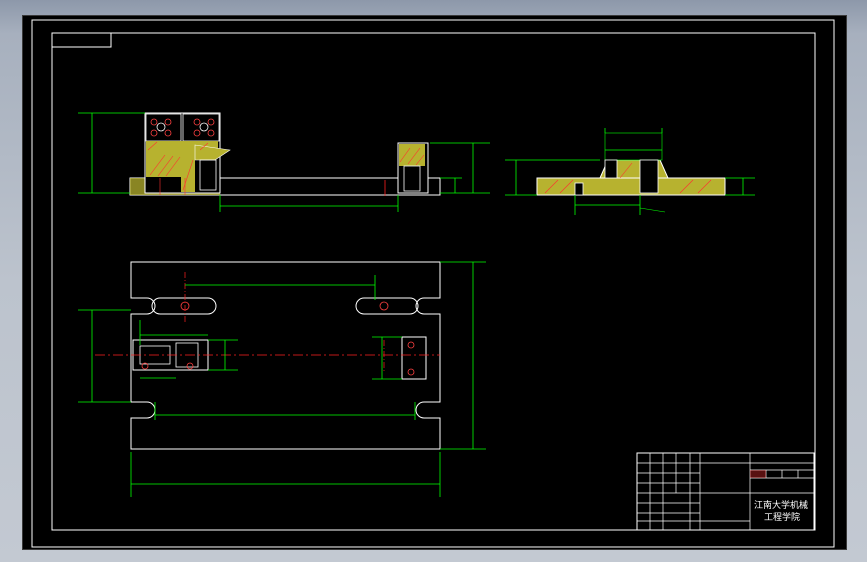 The height and width of the screenshot is (562, 867). Describe the element at coordinates (630, 171) in the screenshot. I see `side-view` at that location.